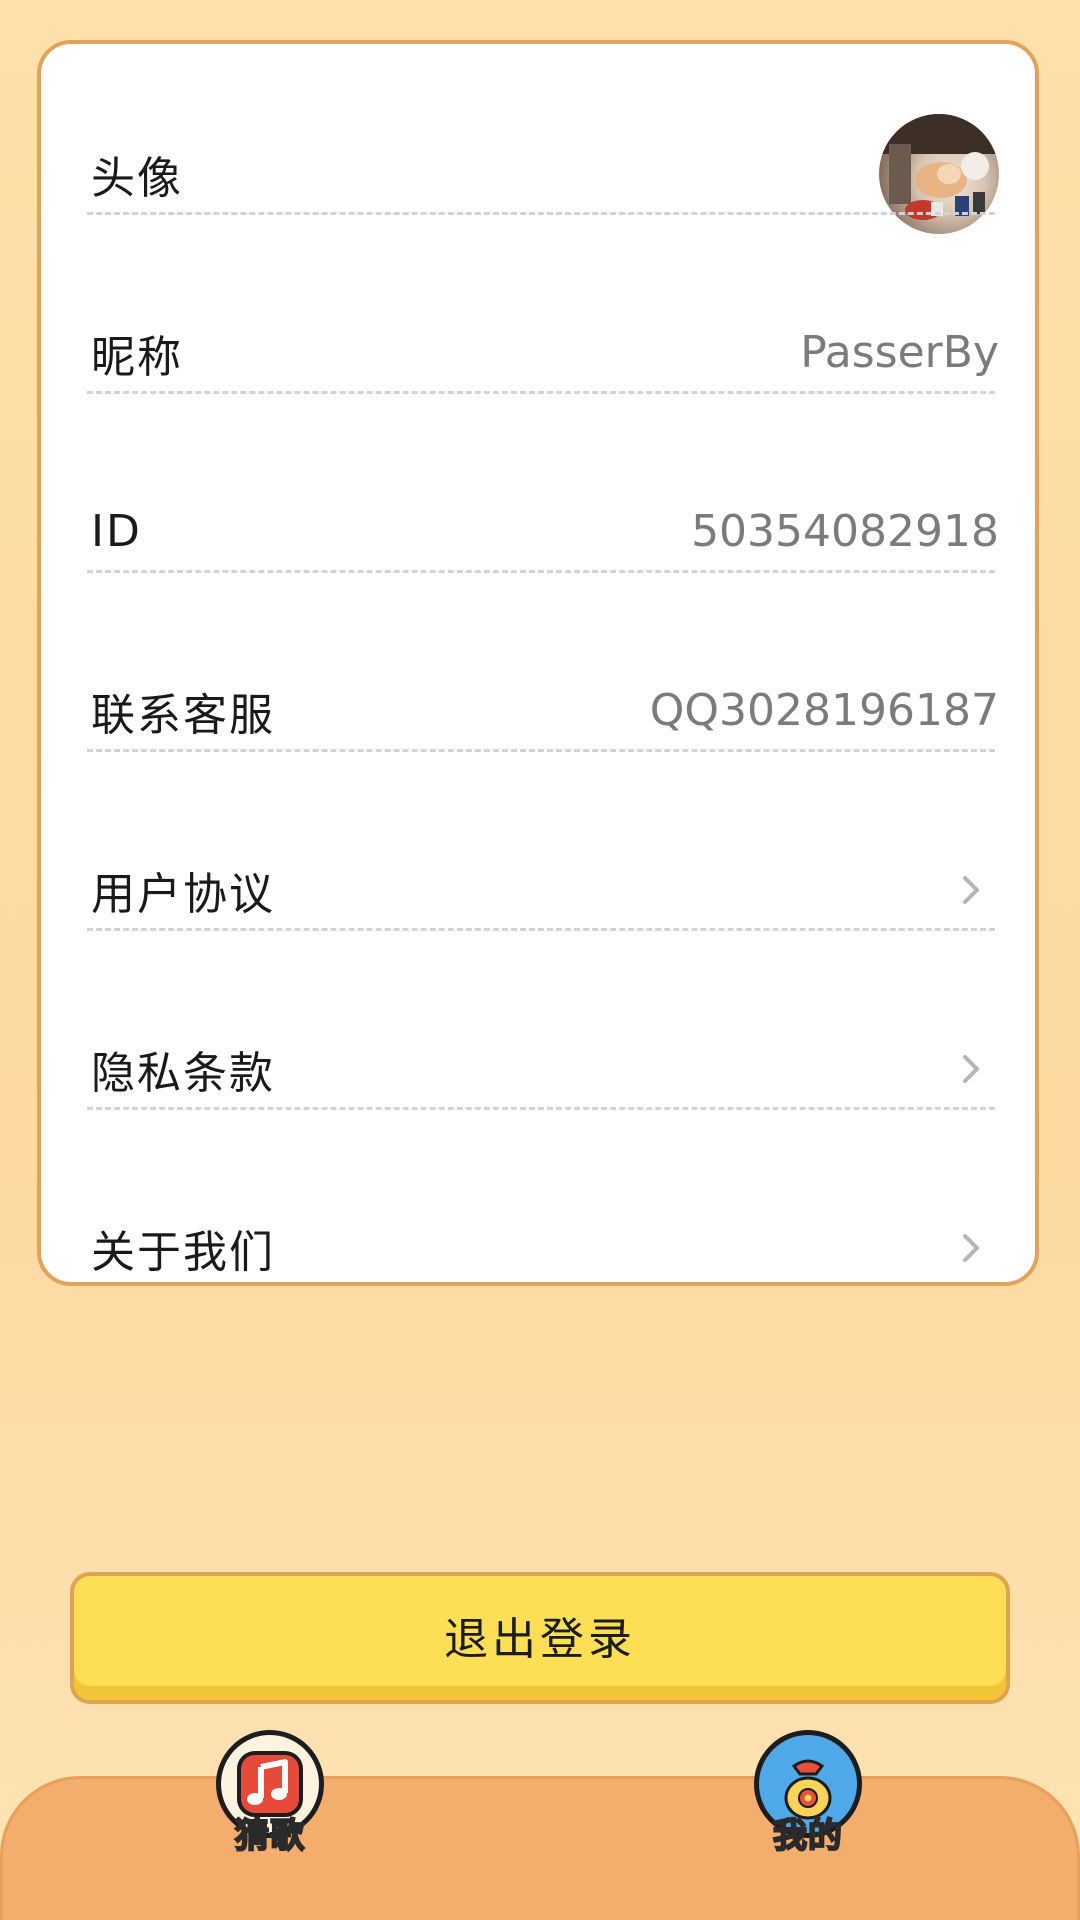 The width and height of the screenshot is (1080, 1920). What do you see at coordinates (545, 1247) in the screenshot?
I see `about-us-row: 关于我们` at bounding box center [545, 1247].